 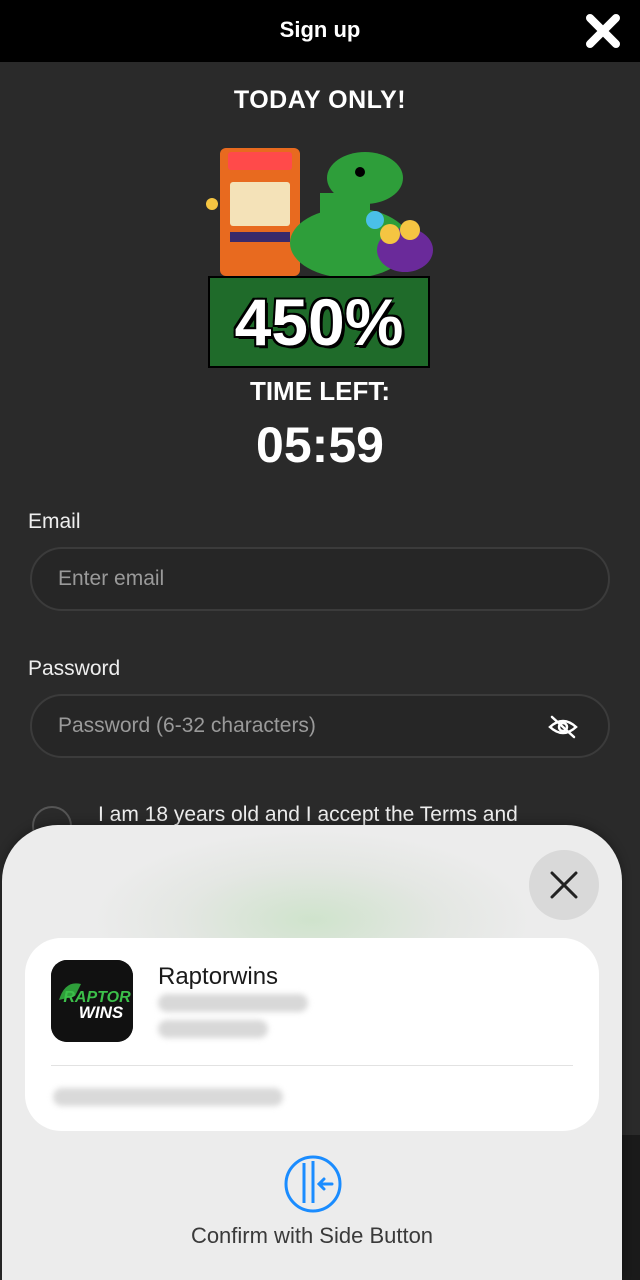 What do you see at coordinates (54, 521) in the screenshot?
I see `email-label: Email` at bounding box center [54, 521].